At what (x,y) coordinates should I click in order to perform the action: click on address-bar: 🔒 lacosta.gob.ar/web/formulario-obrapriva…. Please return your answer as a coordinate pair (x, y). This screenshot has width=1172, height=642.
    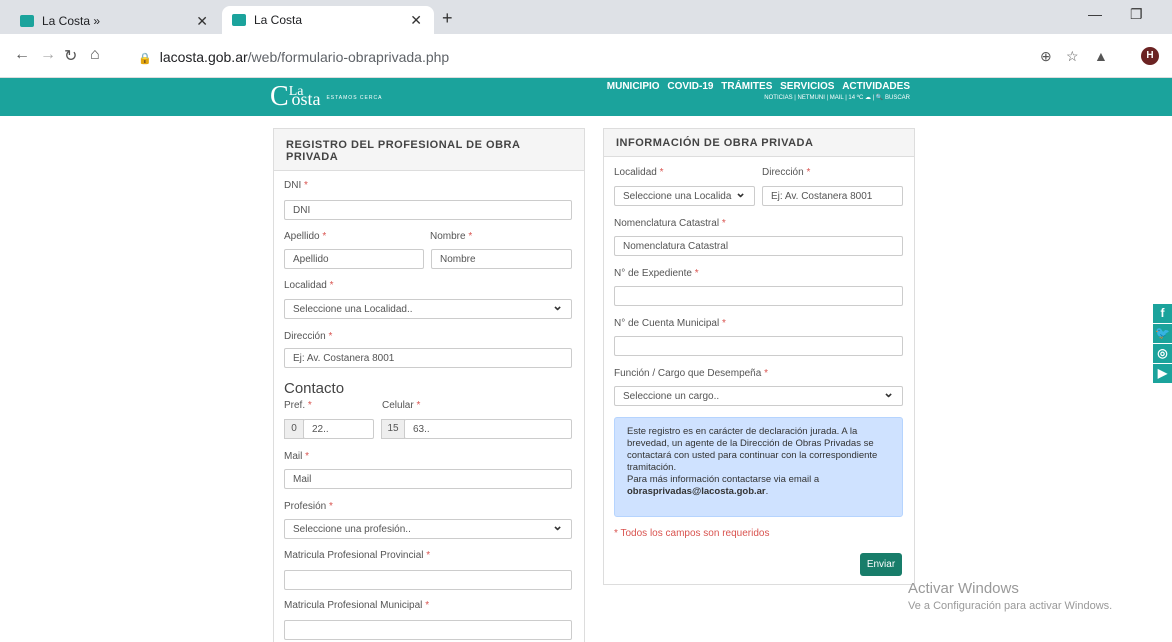
    Looking at the image, I should click on (293, 57).